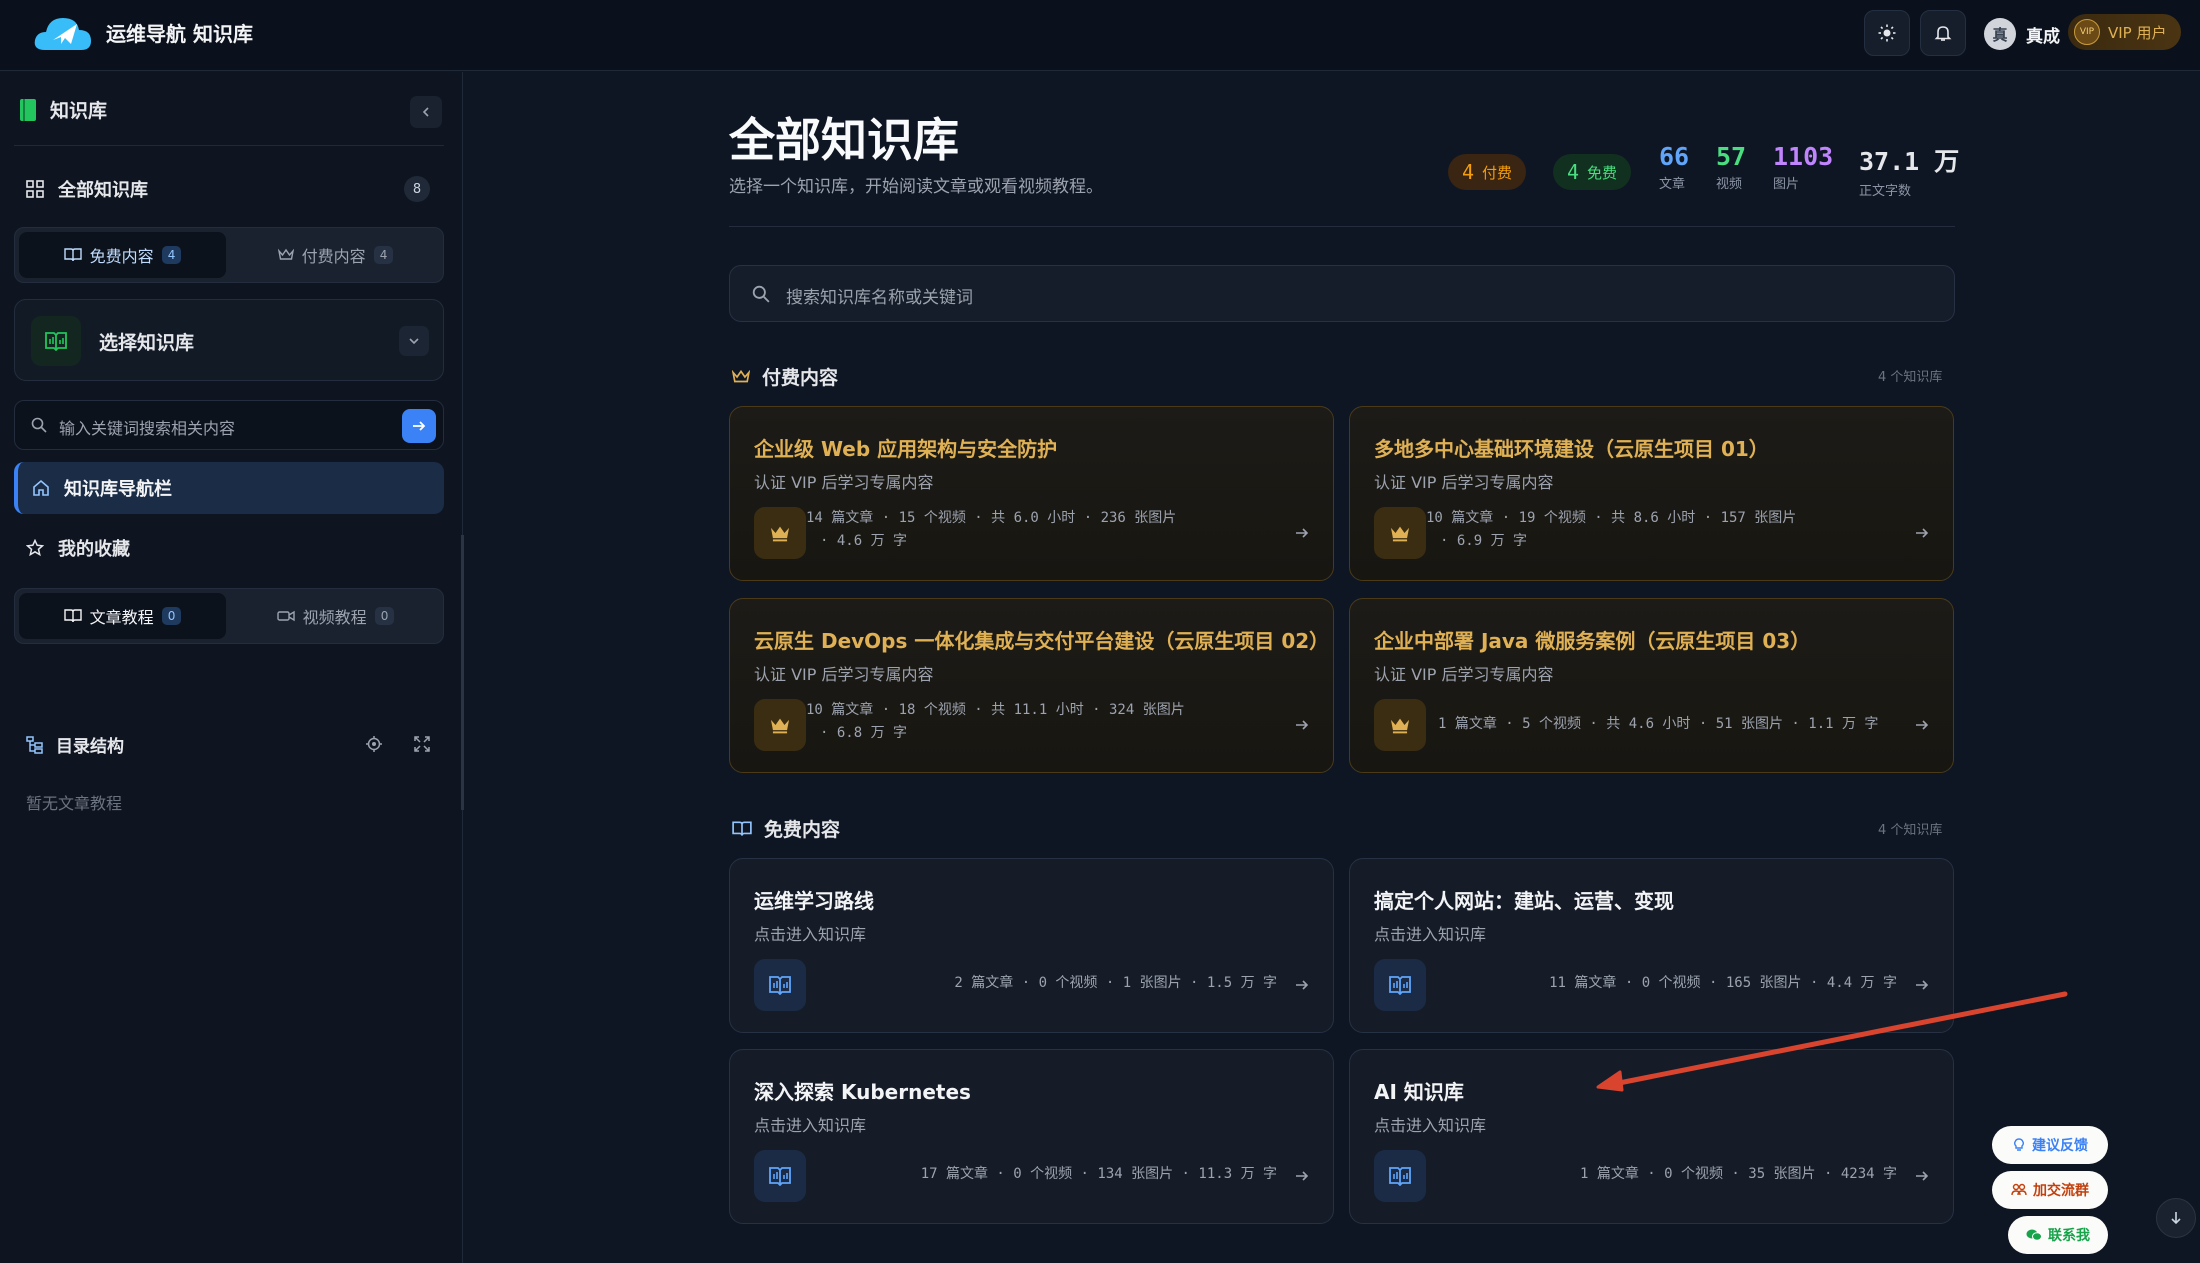  Describe the element at coordinates (229, 340) in the screenshot. I see `knowledge-base-selector: 选择知识库` at that location.